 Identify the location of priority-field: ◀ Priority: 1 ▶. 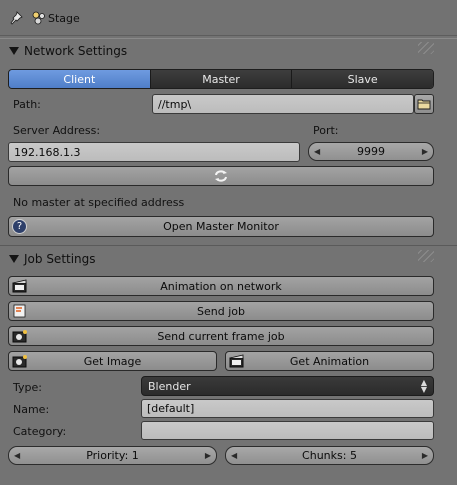
(112, 455).